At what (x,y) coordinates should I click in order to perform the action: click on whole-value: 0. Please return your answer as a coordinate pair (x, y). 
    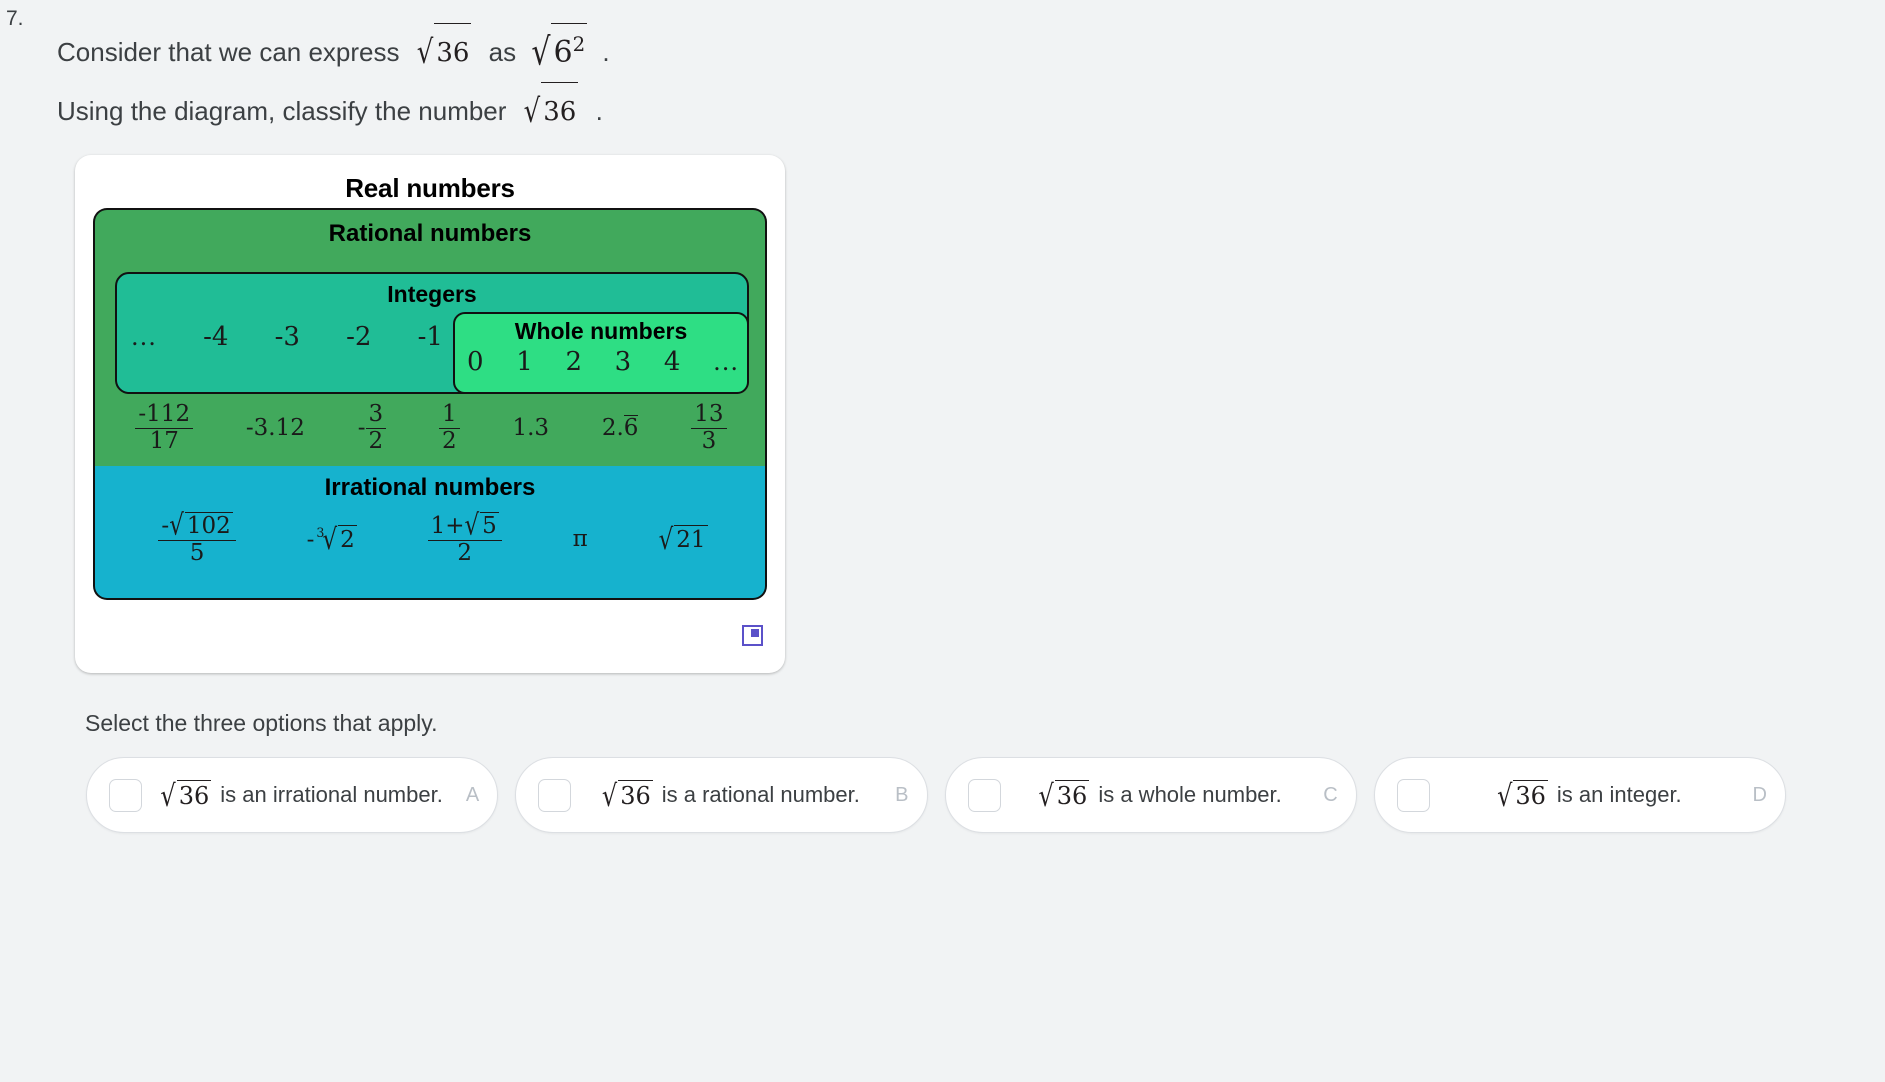
    Looking at the image, I should click on (475, 362).